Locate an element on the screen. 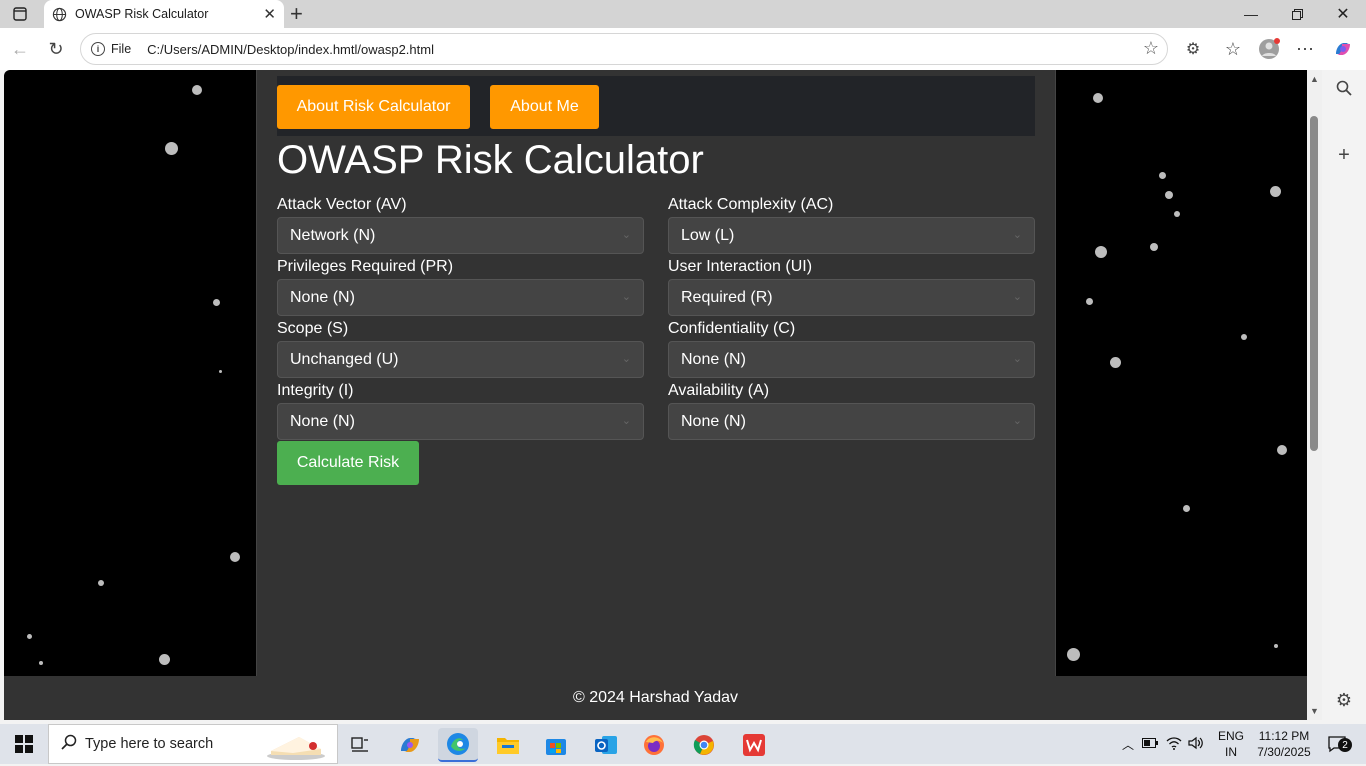 The height and width of the screenshot is (766, 1366). attack-vector-value: Network (N) is located at coordinates (333, 235).